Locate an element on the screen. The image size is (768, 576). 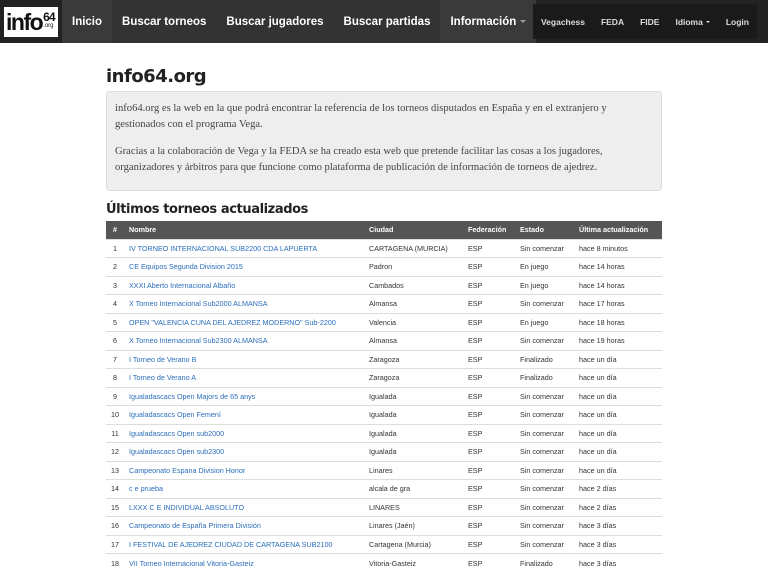
nav-buscar-torneos: Buscar torneos is located at coordinates (164, 21).